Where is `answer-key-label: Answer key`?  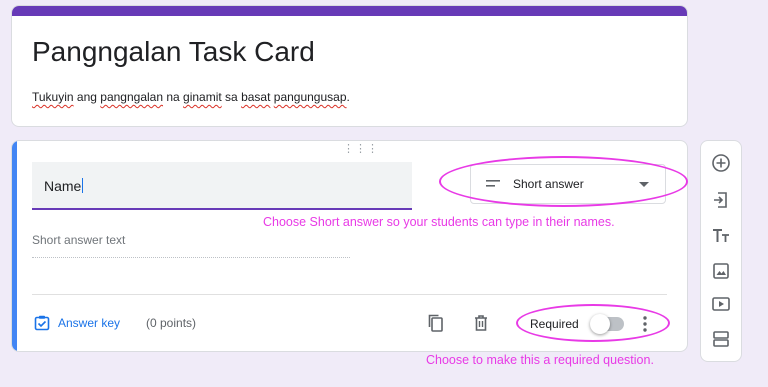 answer-key-label: Answer key is located at coordinates (89, 323).